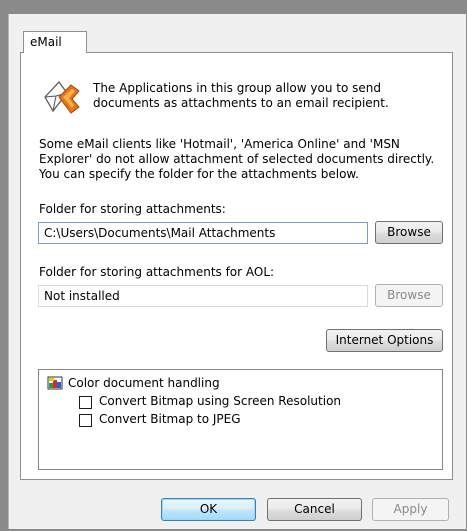 This screenshot has height=531, width=467. What do you see at coordinates (208, 509) in the screenshot?
I see `ok-button: OK` at bounding box center [208, 509].